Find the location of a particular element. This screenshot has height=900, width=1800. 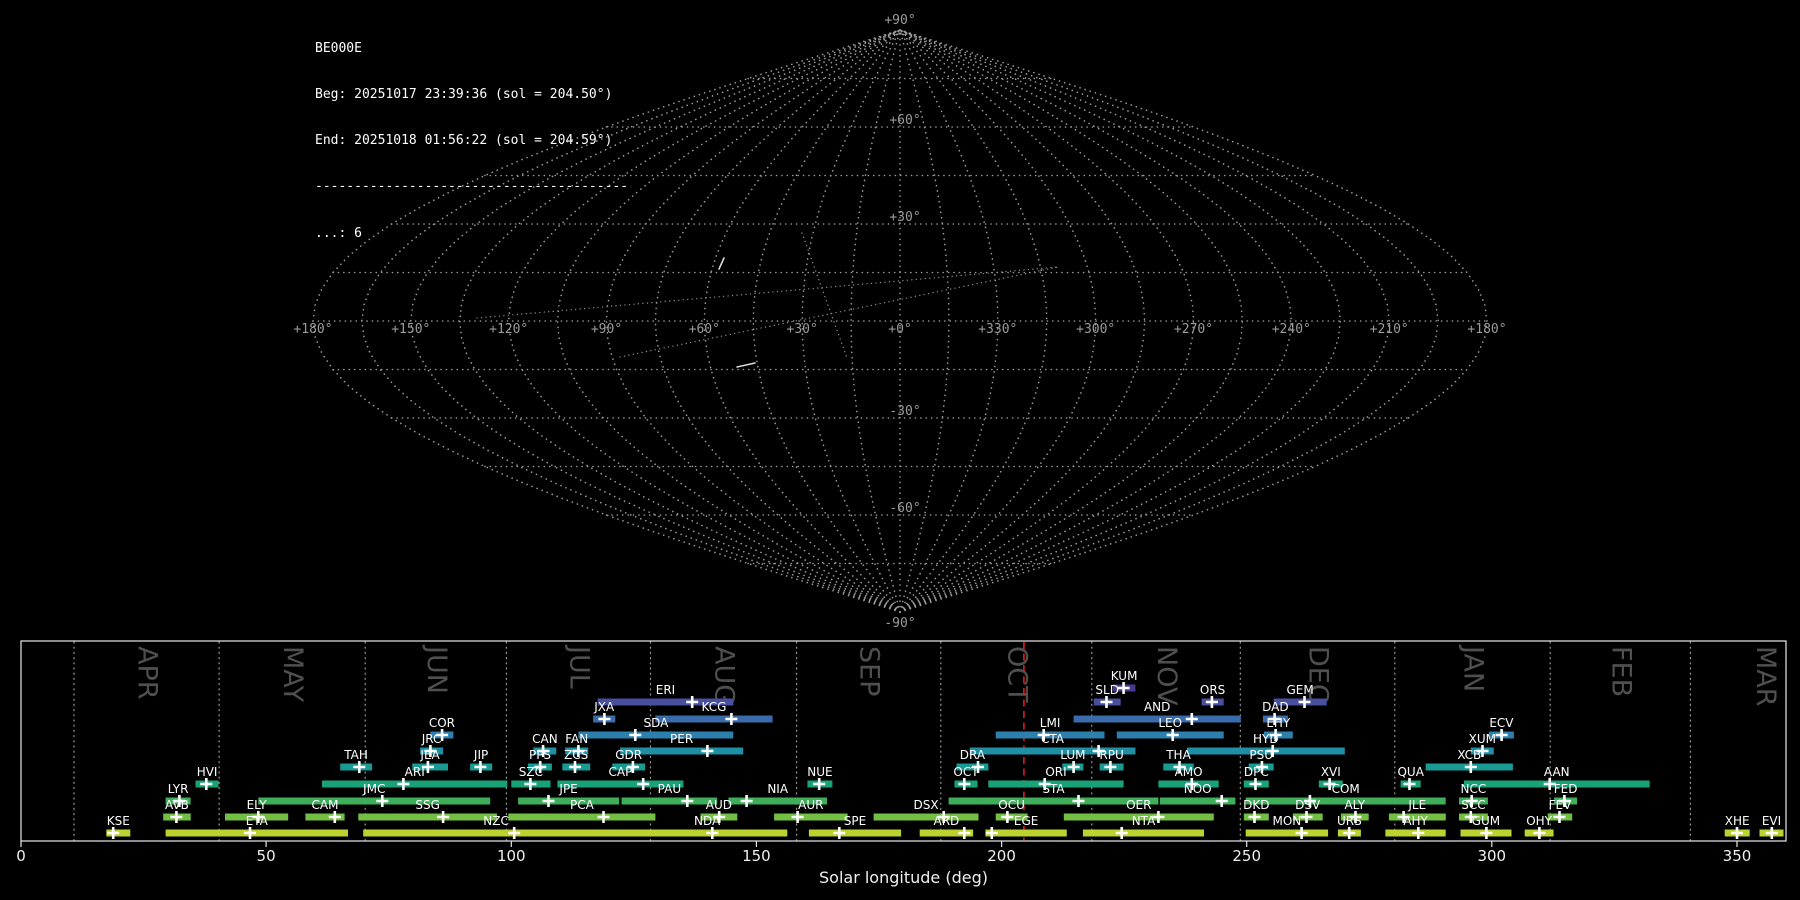

pole-label: -90° is located at coordinates (899, 623).